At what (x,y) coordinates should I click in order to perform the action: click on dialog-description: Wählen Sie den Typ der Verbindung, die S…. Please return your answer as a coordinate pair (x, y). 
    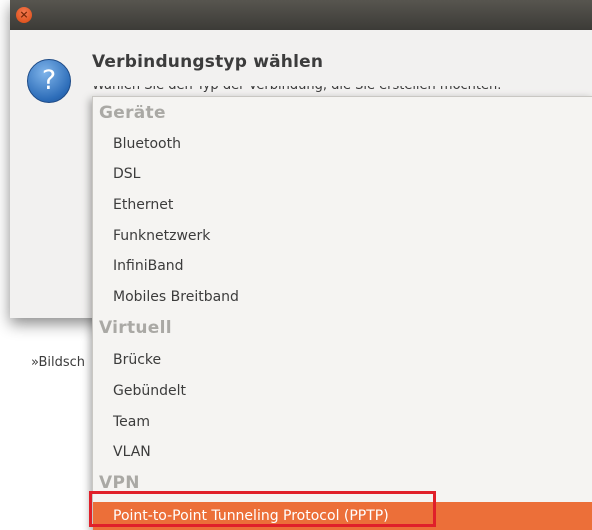
    Looking at the image, I should click on (332, 90).